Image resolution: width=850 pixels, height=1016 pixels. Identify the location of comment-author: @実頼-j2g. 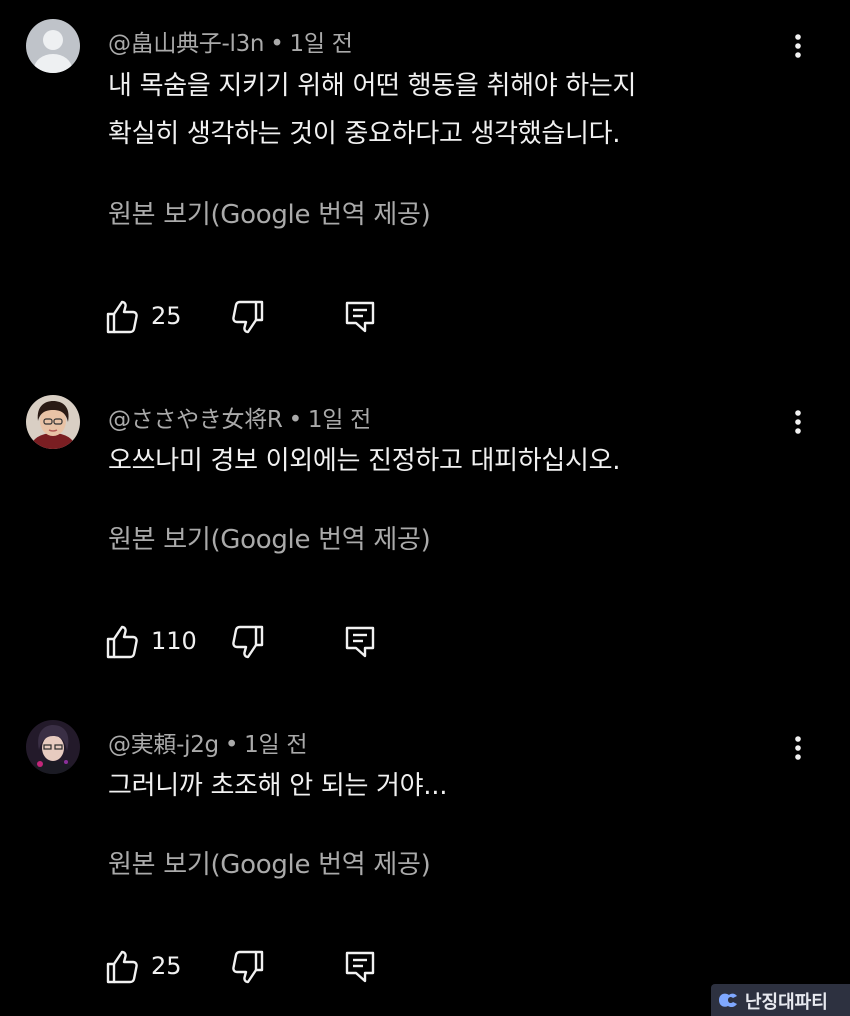
(163, 745).